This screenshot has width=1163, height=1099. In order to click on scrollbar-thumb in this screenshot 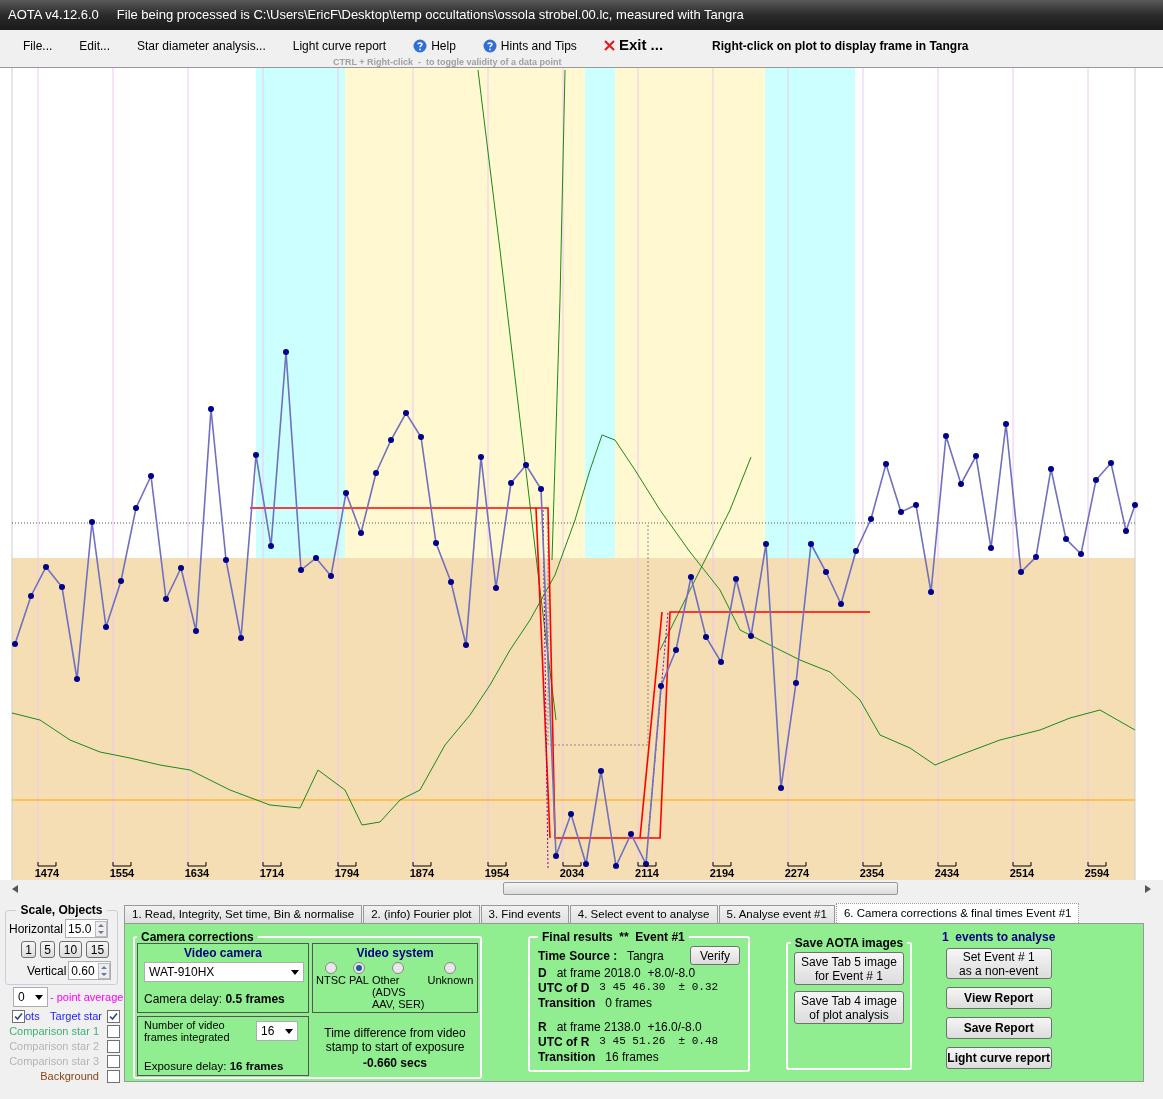, I will do `click(700, 888)`.